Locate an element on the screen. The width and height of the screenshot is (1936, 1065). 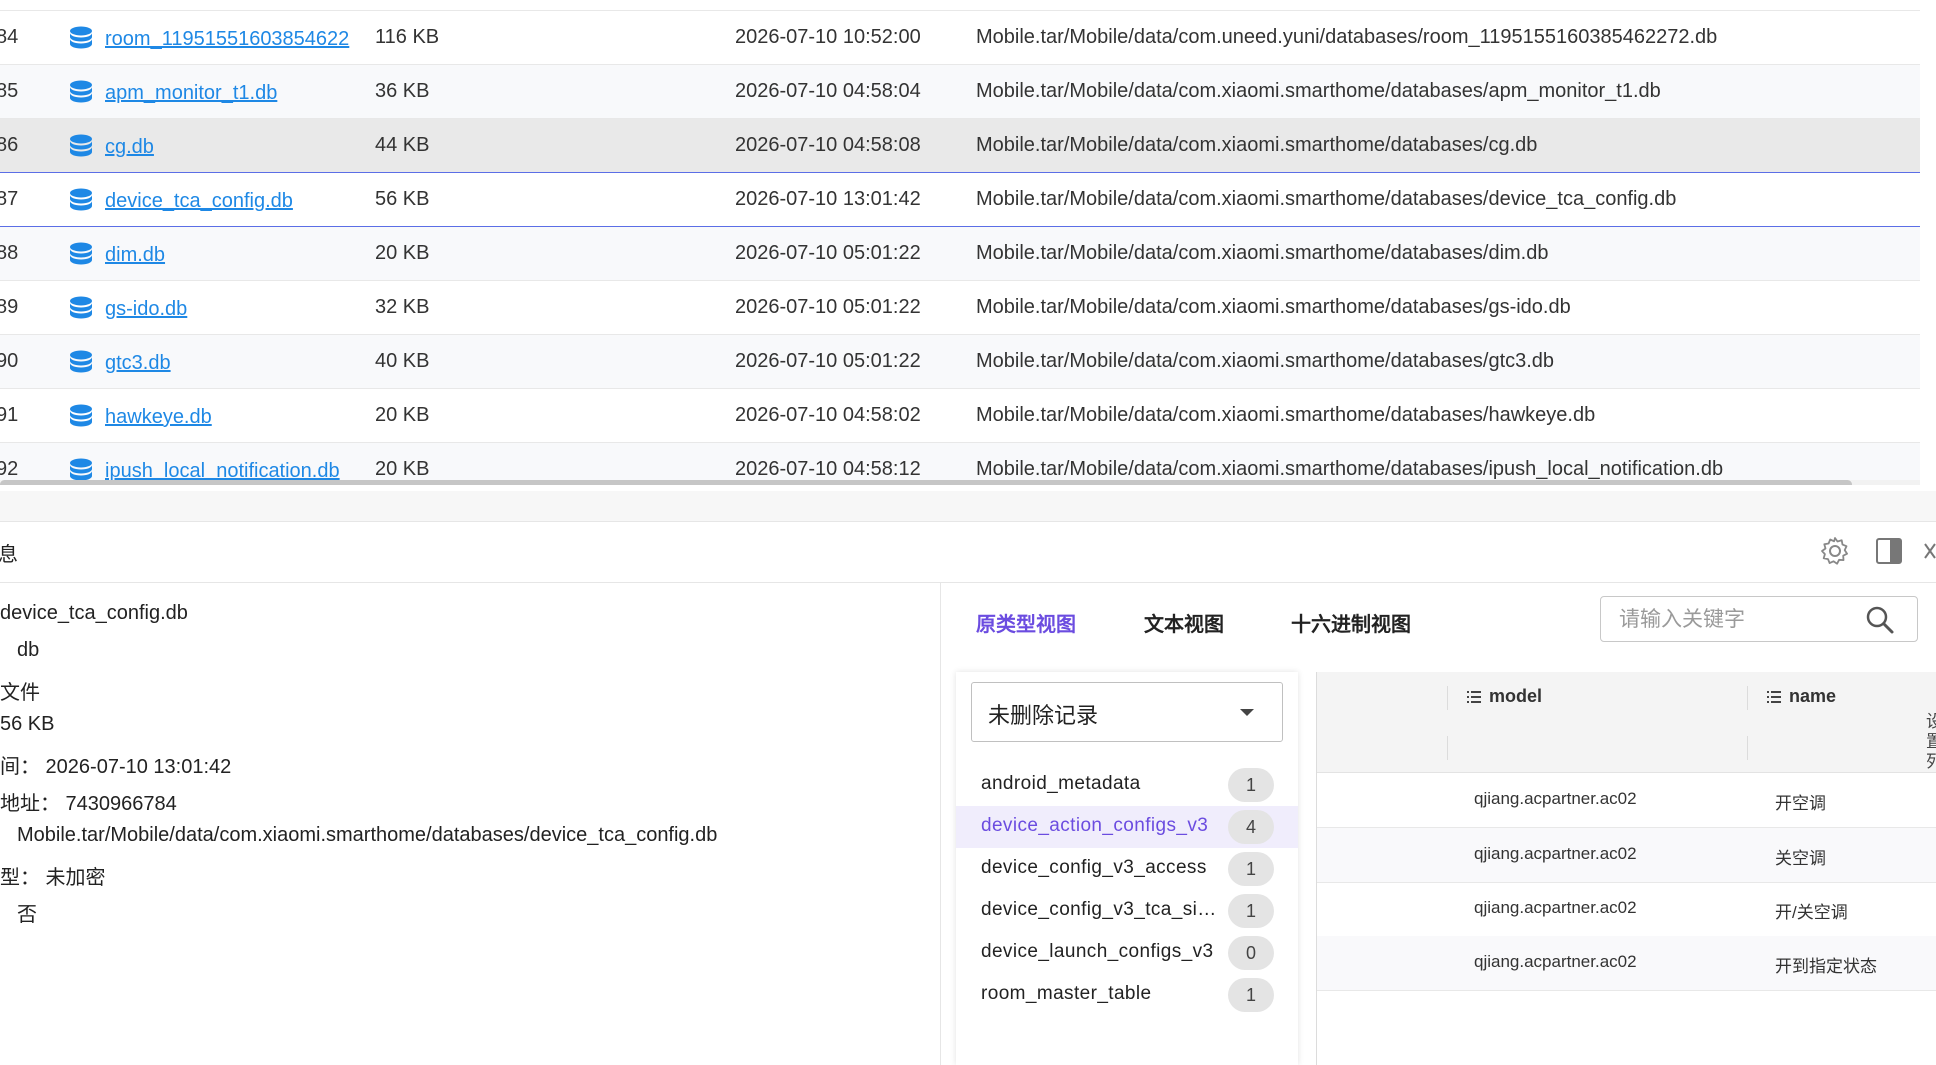
row-index: 92 is located at coordinates (9, 469).